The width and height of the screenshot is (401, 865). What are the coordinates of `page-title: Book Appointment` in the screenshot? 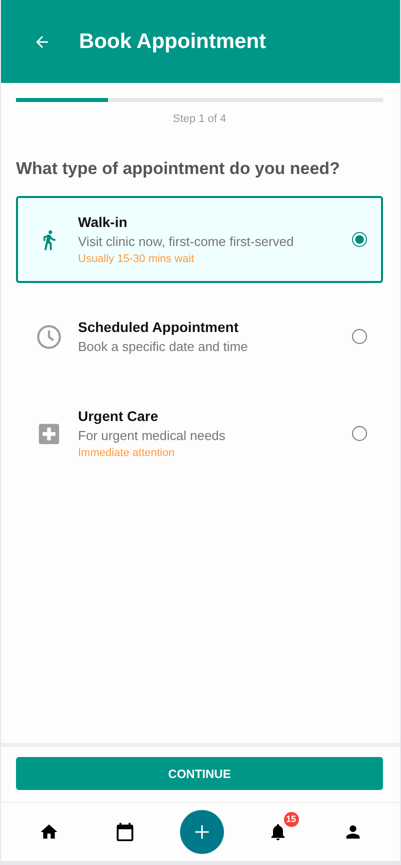 It's located at (172, 42).